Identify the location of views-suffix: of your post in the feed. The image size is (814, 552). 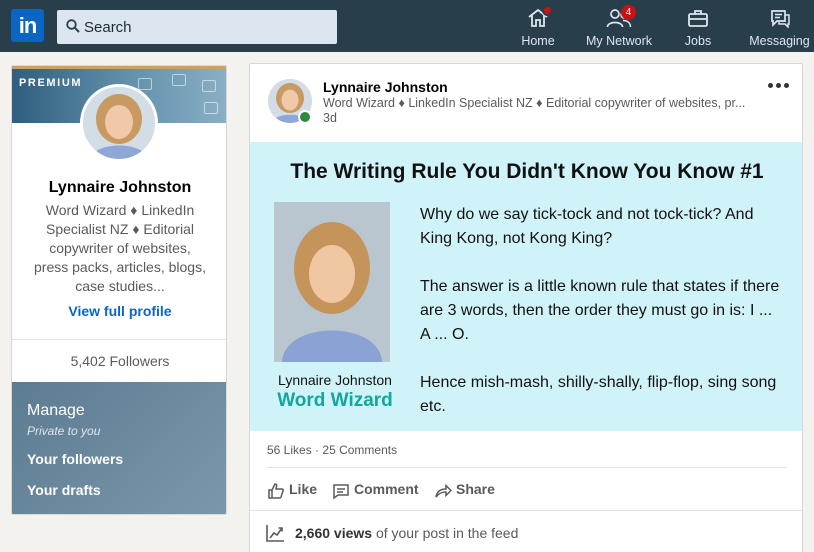
(445, 533).